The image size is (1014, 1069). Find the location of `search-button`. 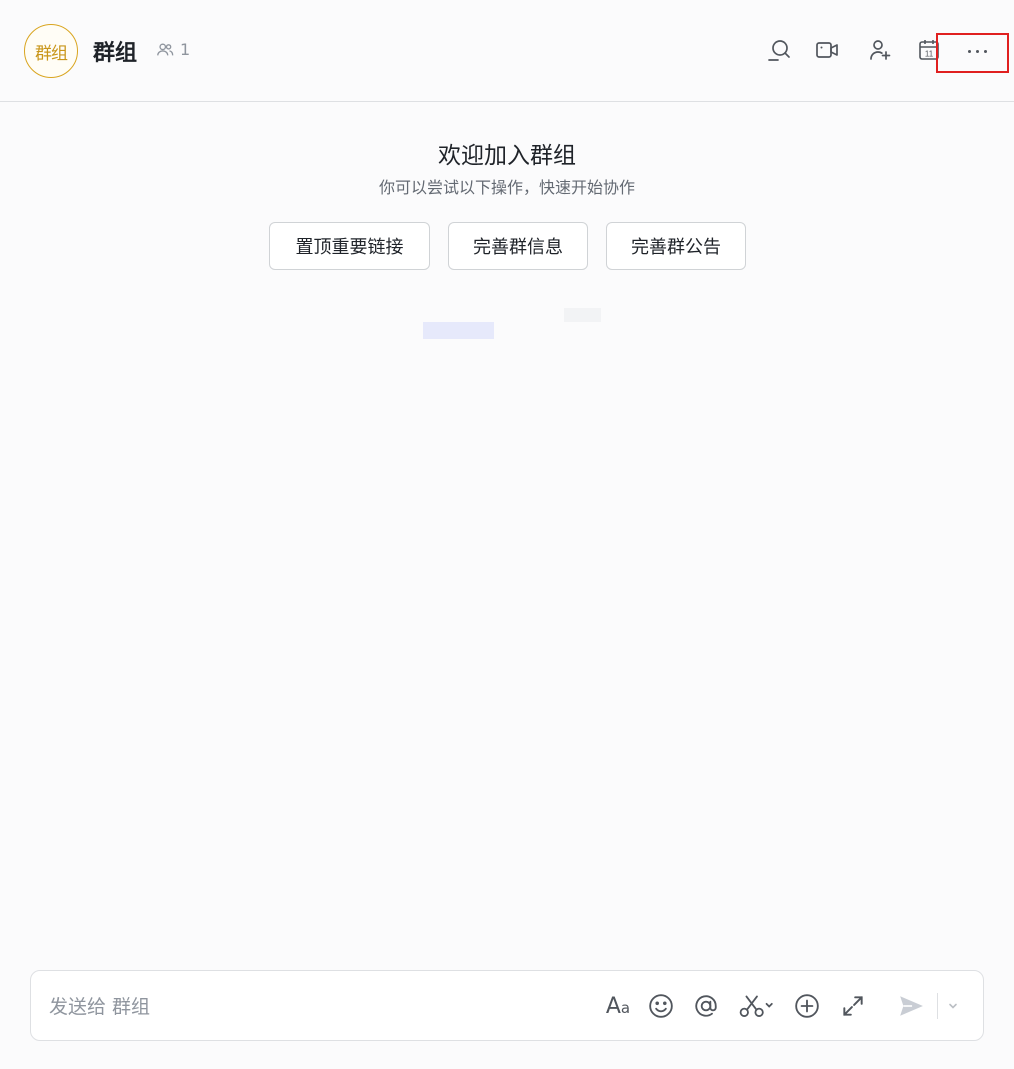

search-button is located at coordinates (779, 50).